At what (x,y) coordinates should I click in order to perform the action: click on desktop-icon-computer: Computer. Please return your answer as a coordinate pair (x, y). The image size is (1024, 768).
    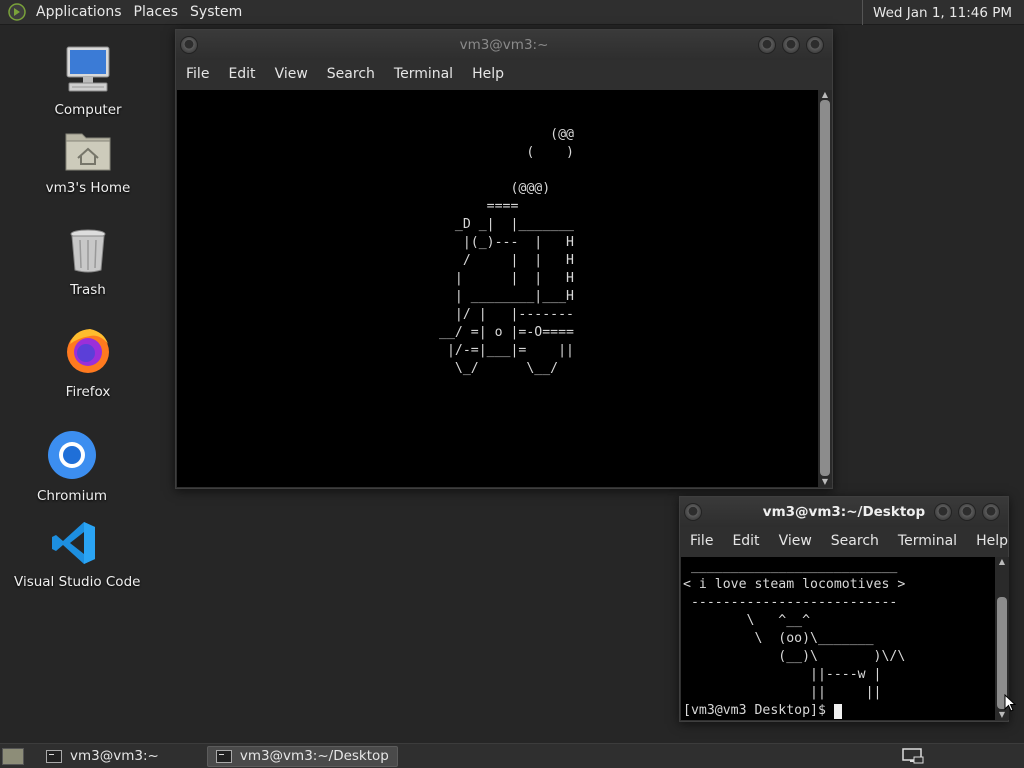
    Looking at the image, I should click on (88, 81).